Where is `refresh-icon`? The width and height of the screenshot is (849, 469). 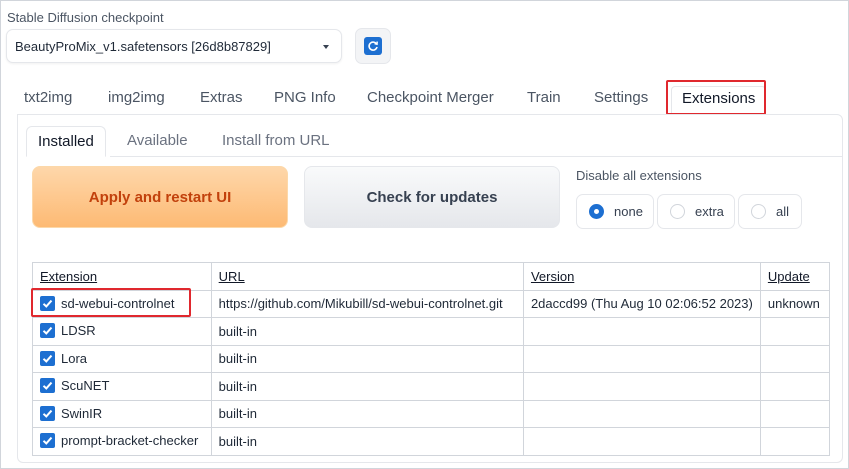 refresh-icon is located at coordinates (373, 46).